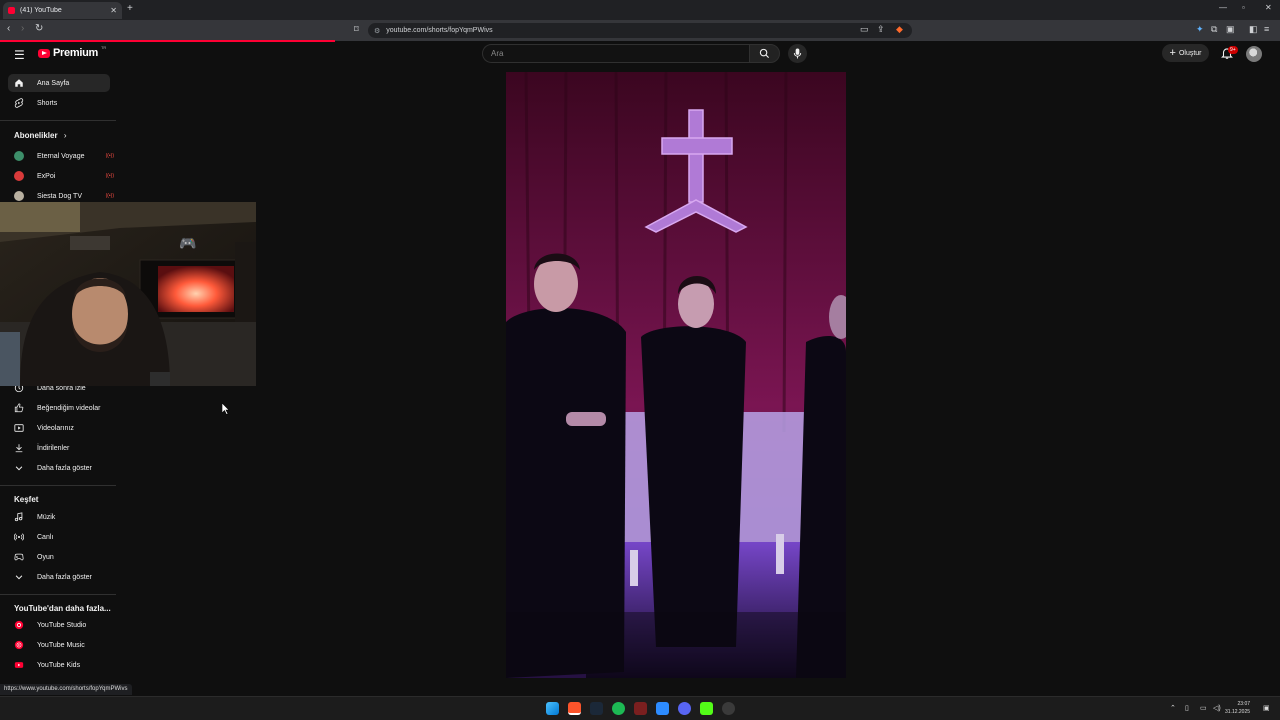  What do you see at coordinates (356, 29) in the screenshot?
I see `bookmark-icon: ⌑` at bounding box center [356, 29].